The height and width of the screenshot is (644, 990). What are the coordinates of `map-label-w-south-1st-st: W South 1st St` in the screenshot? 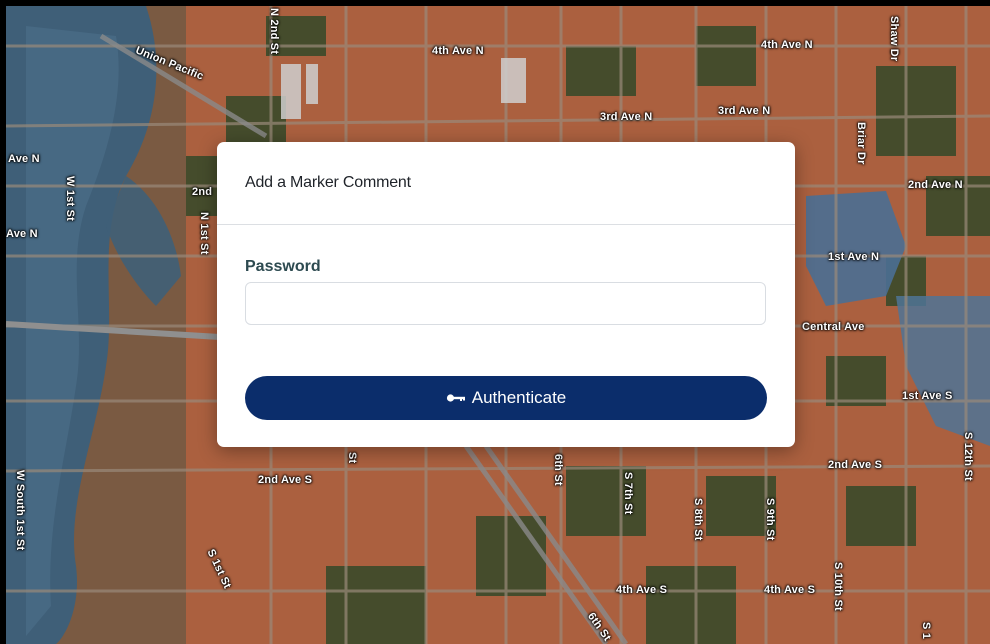 It's located at (20, 510).